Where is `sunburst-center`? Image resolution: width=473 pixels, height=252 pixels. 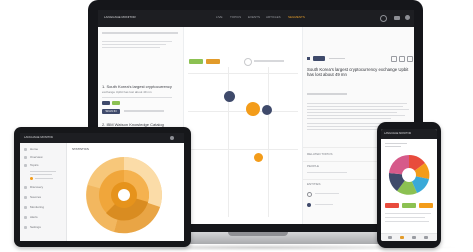
sunburst-center is located at coordinates (124, 195).